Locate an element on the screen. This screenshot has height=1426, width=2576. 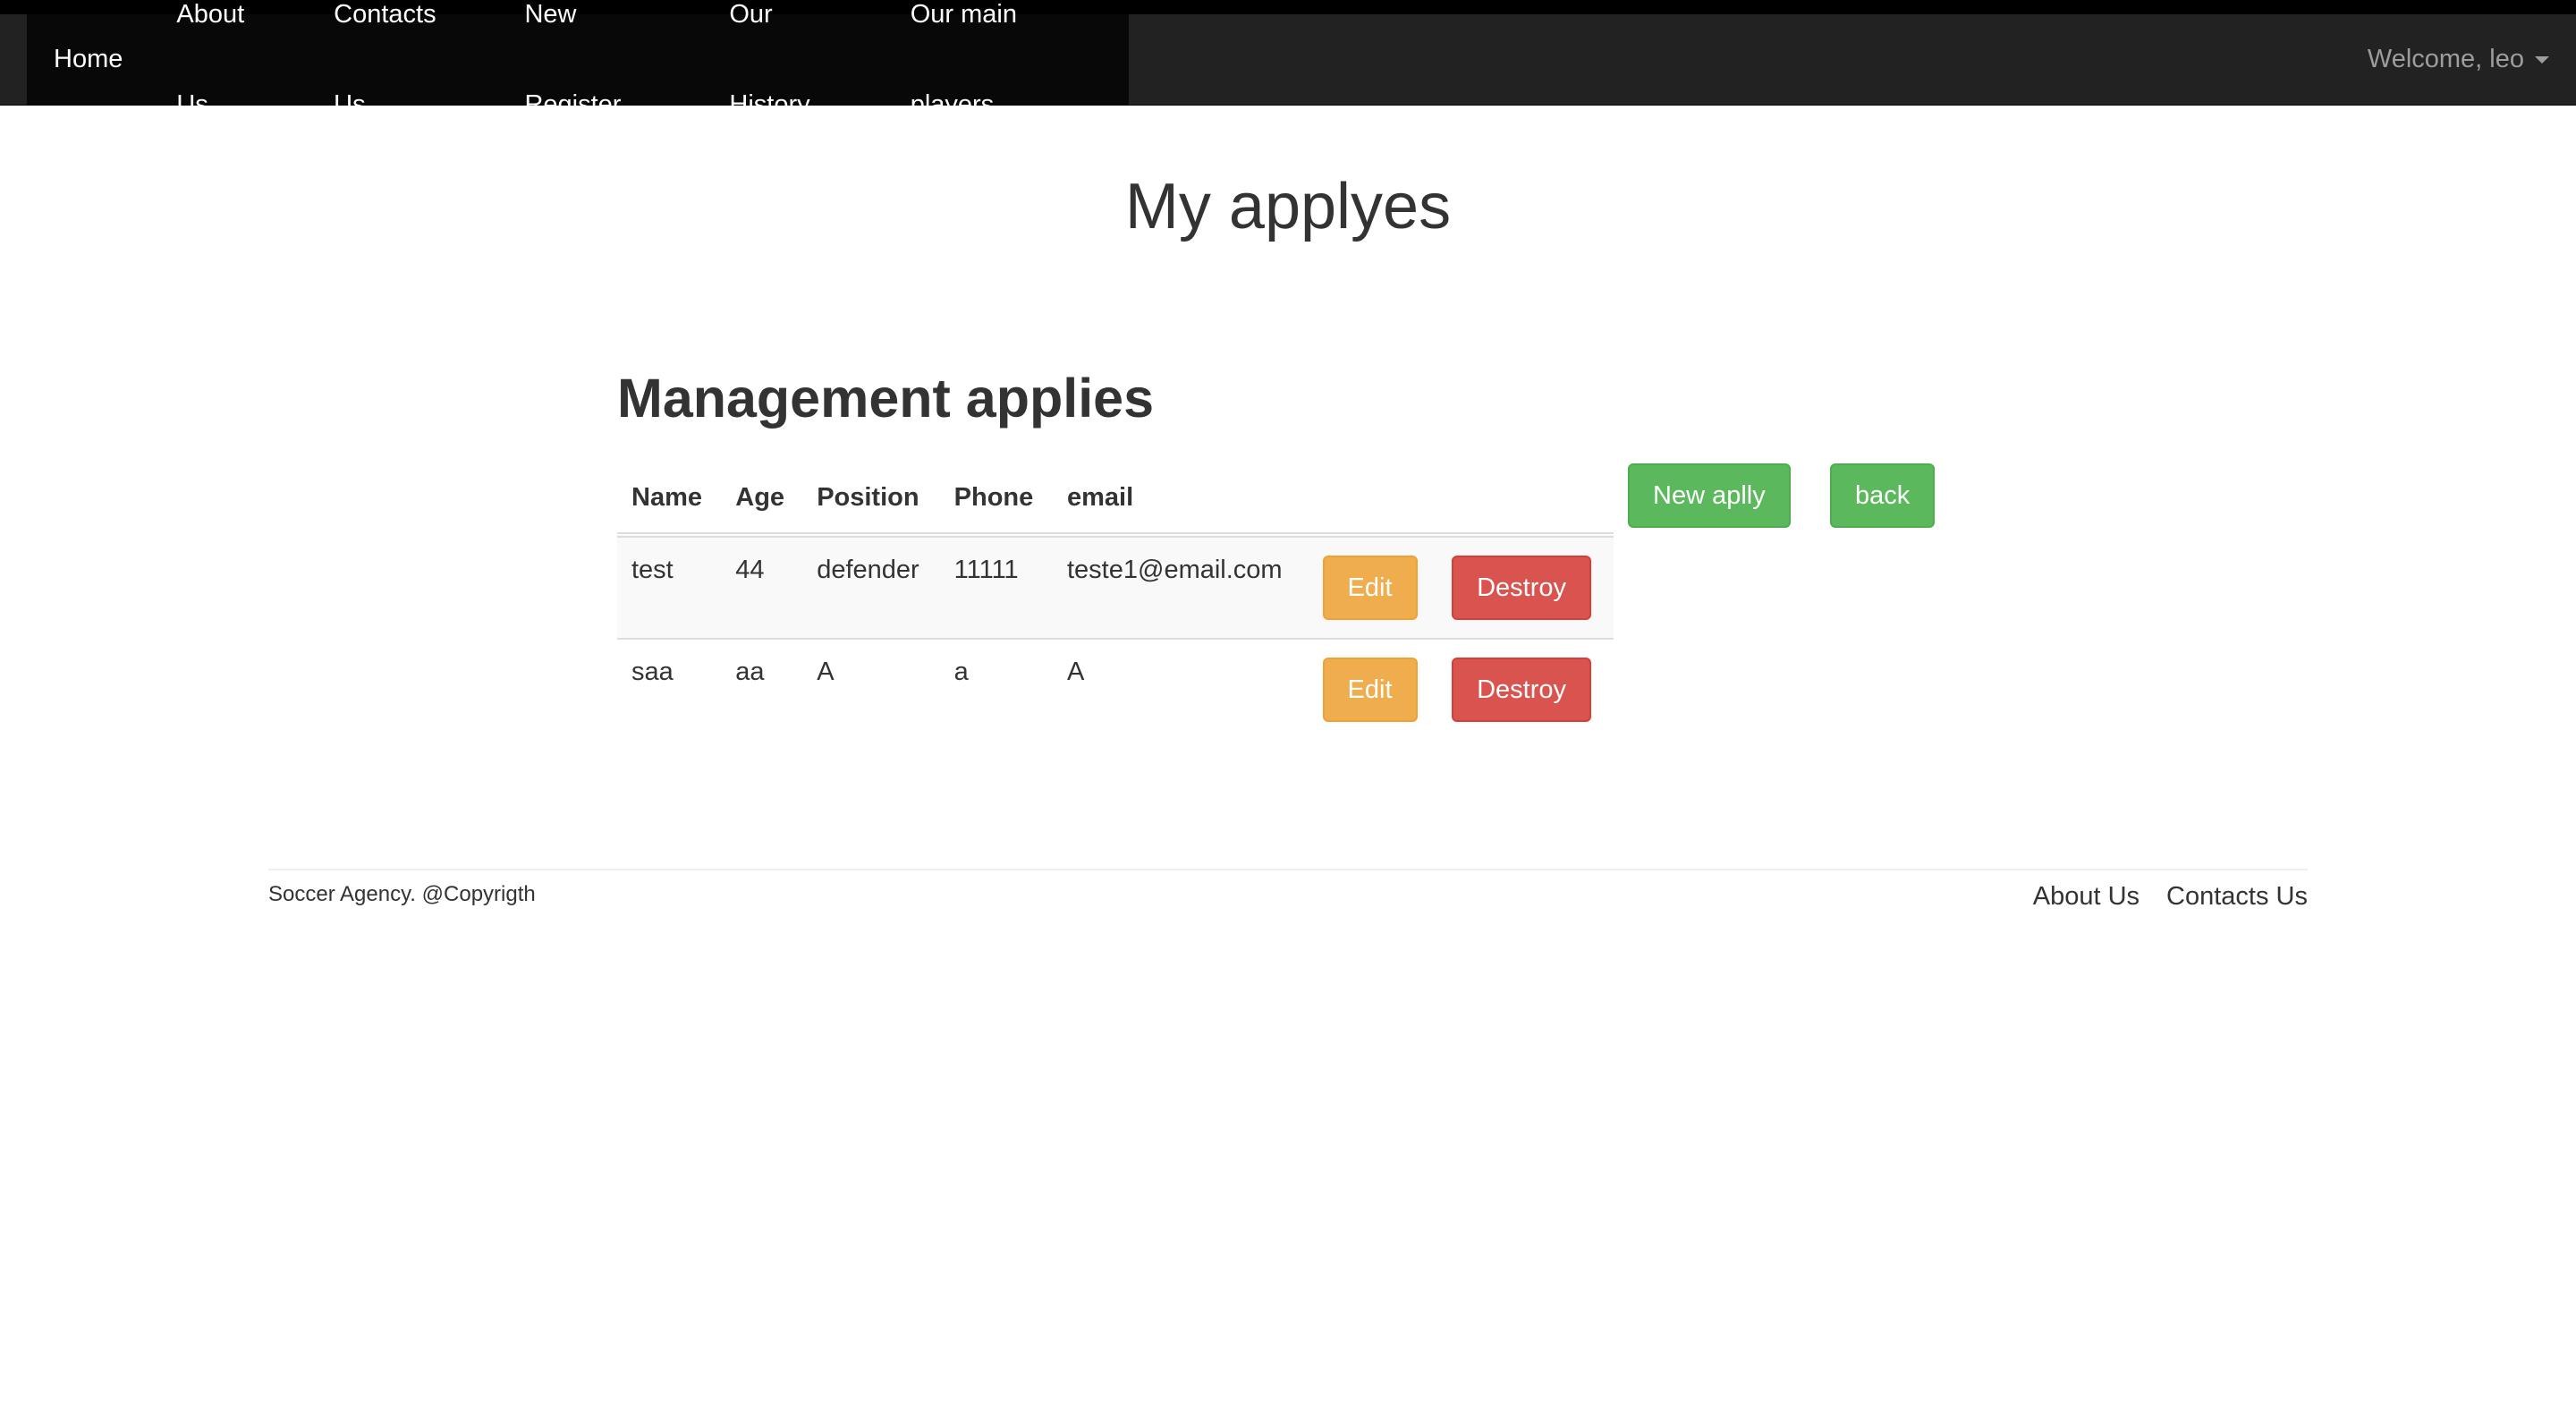
footer-link-about-us: About Us is located at coordinates (2086, 897).